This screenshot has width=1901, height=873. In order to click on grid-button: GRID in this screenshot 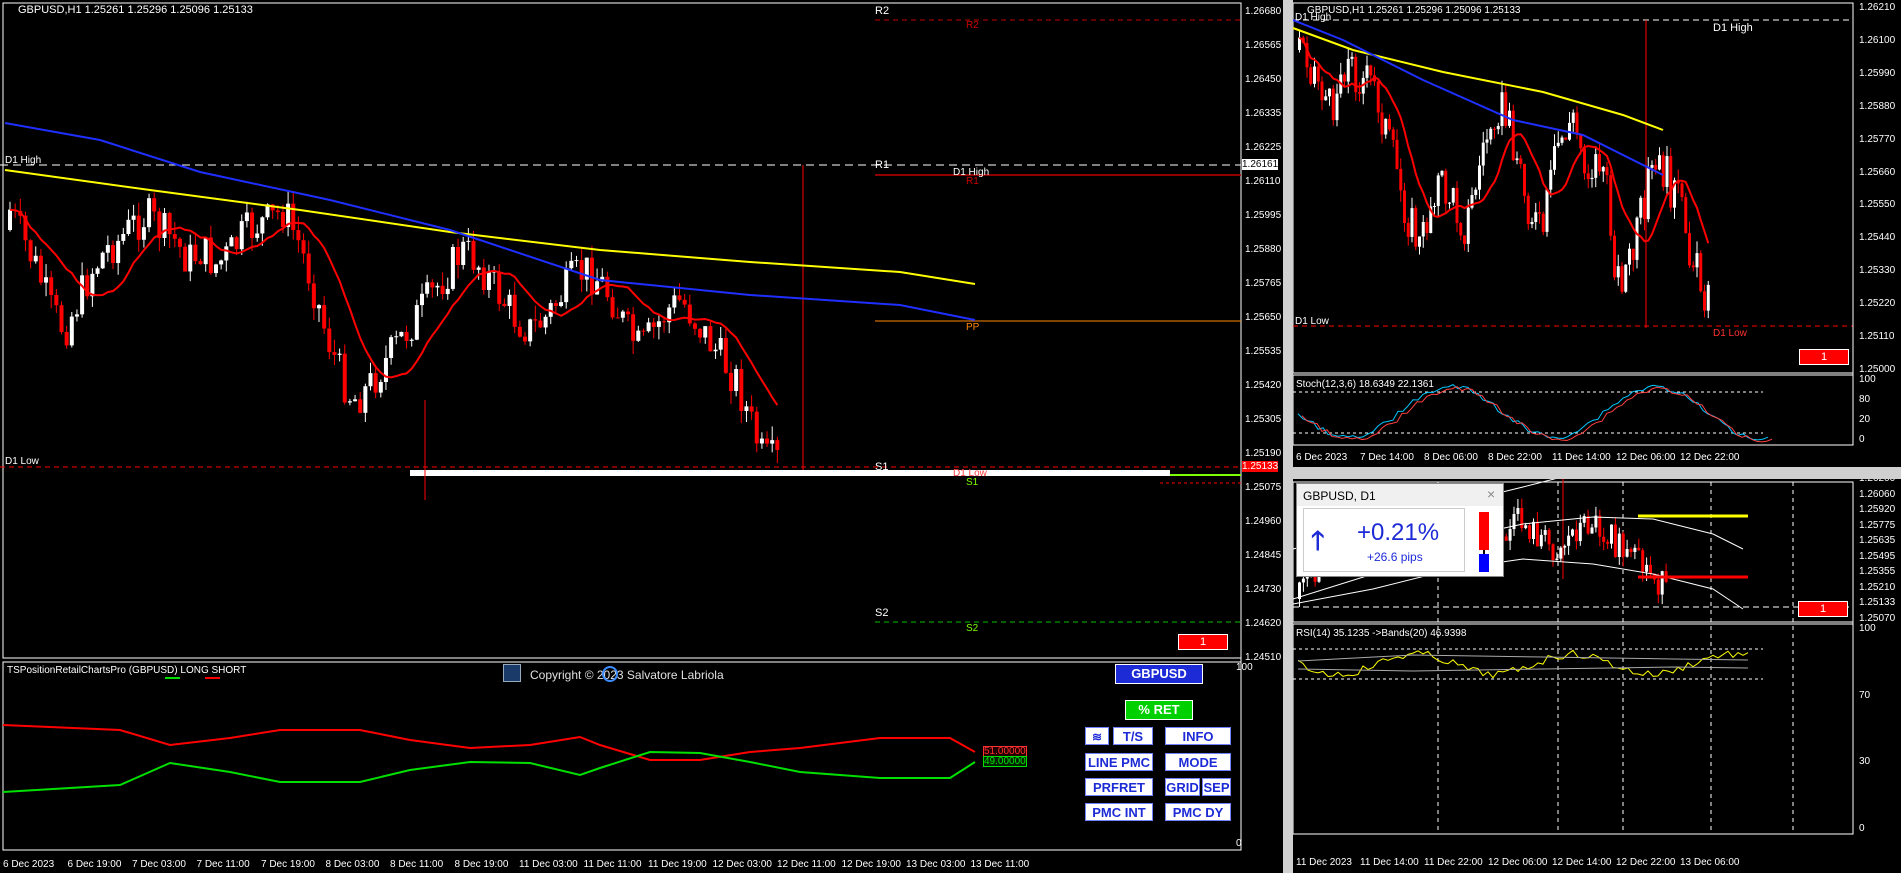, I will do `click(1182, 787)`.